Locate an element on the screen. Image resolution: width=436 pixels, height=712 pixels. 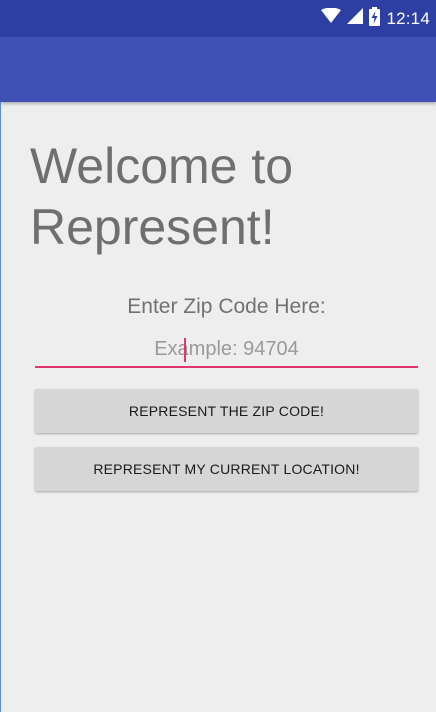
wifi-icon is located at coordinates (331, 18).